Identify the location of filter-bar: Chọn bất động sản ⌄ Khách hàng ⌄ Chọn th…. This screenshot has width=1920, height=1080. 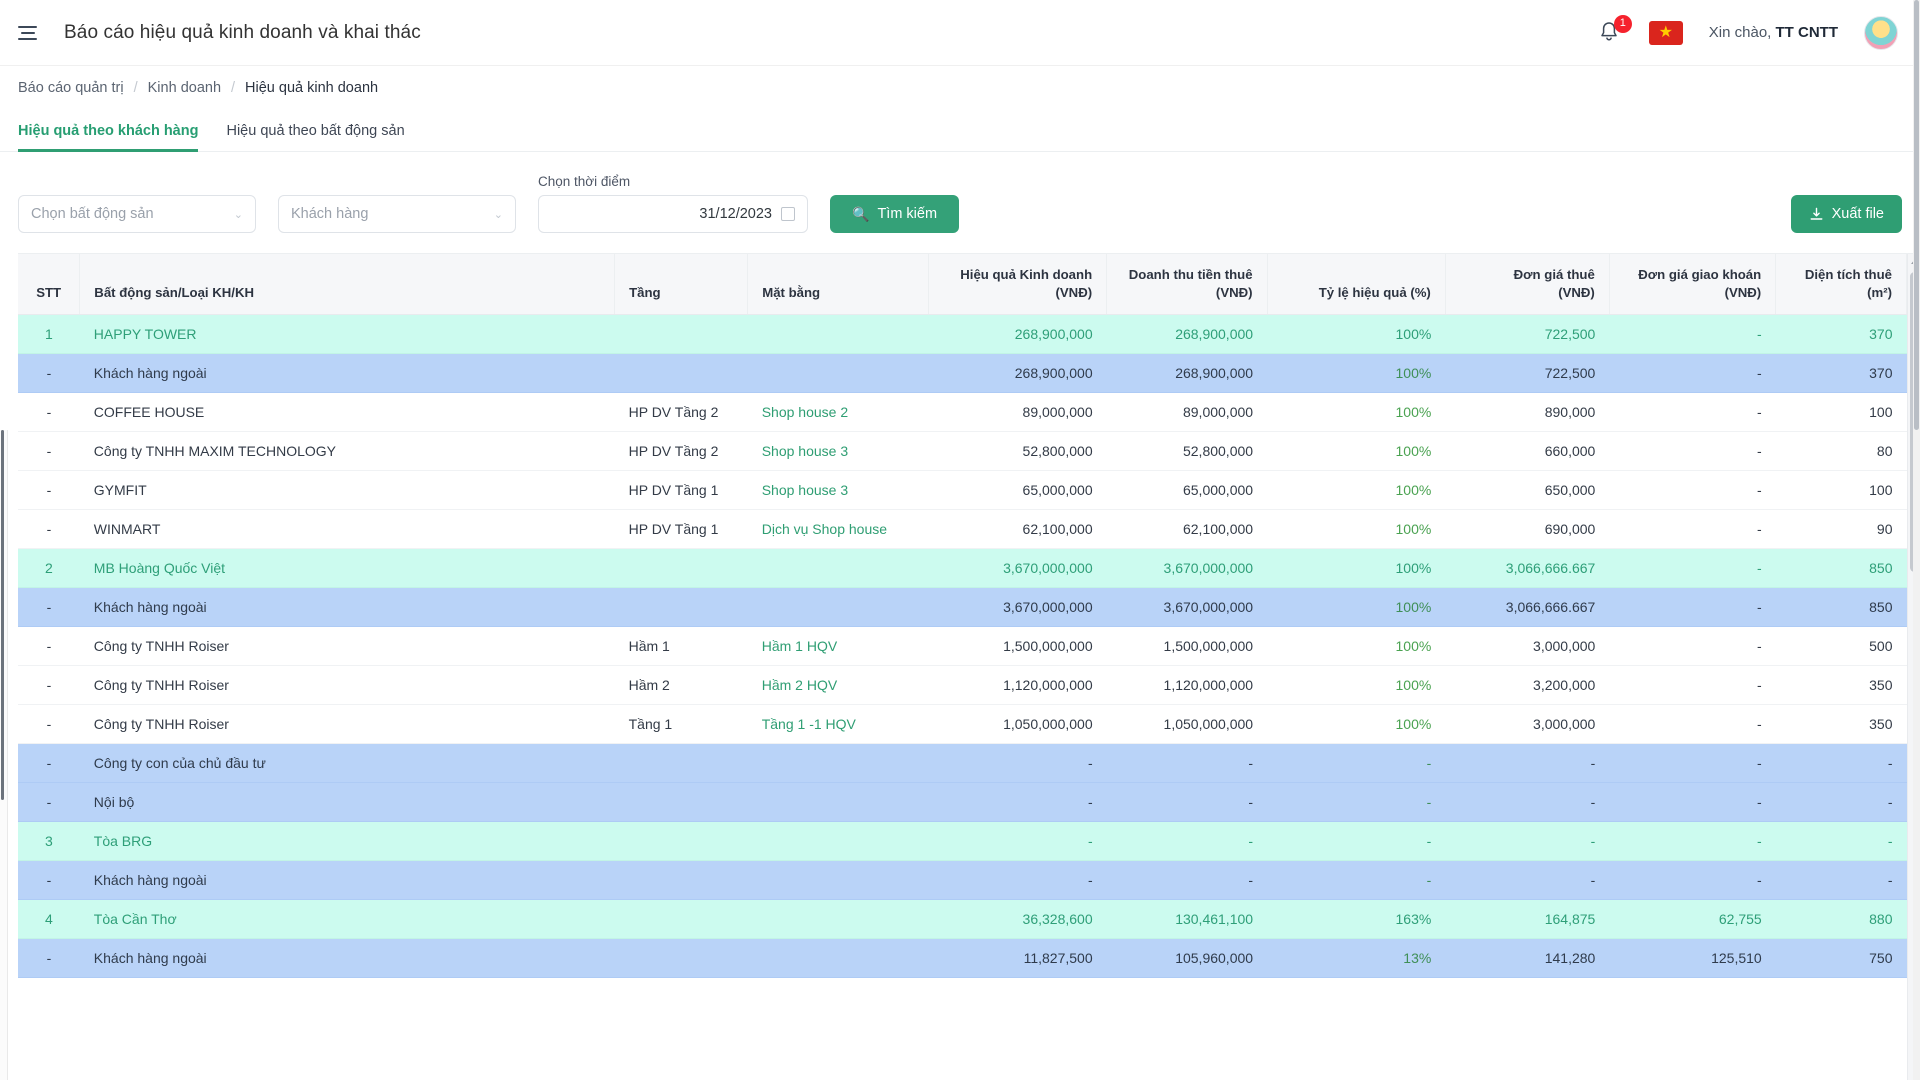
(960, 200).